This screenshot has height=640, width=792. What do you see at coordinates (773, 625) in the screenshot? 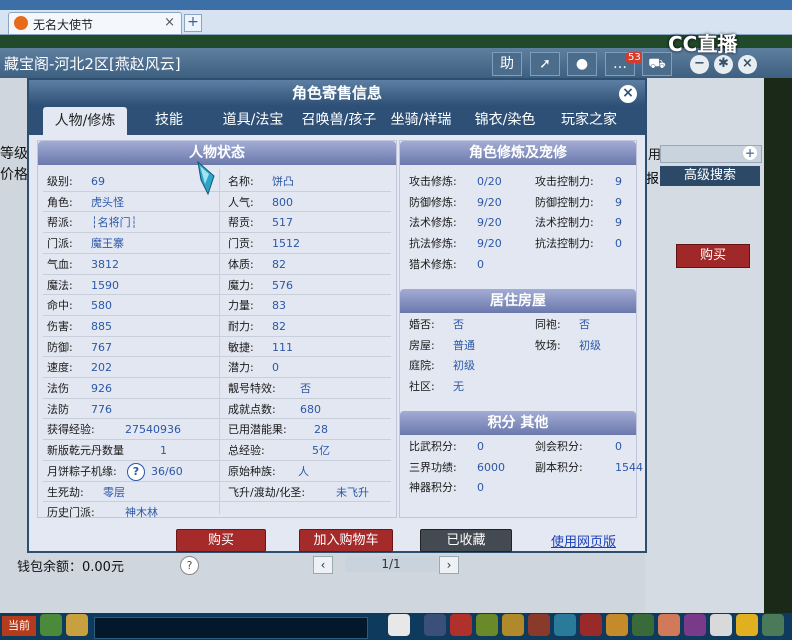
I see `map-icon` at bounding box center [773, 625].